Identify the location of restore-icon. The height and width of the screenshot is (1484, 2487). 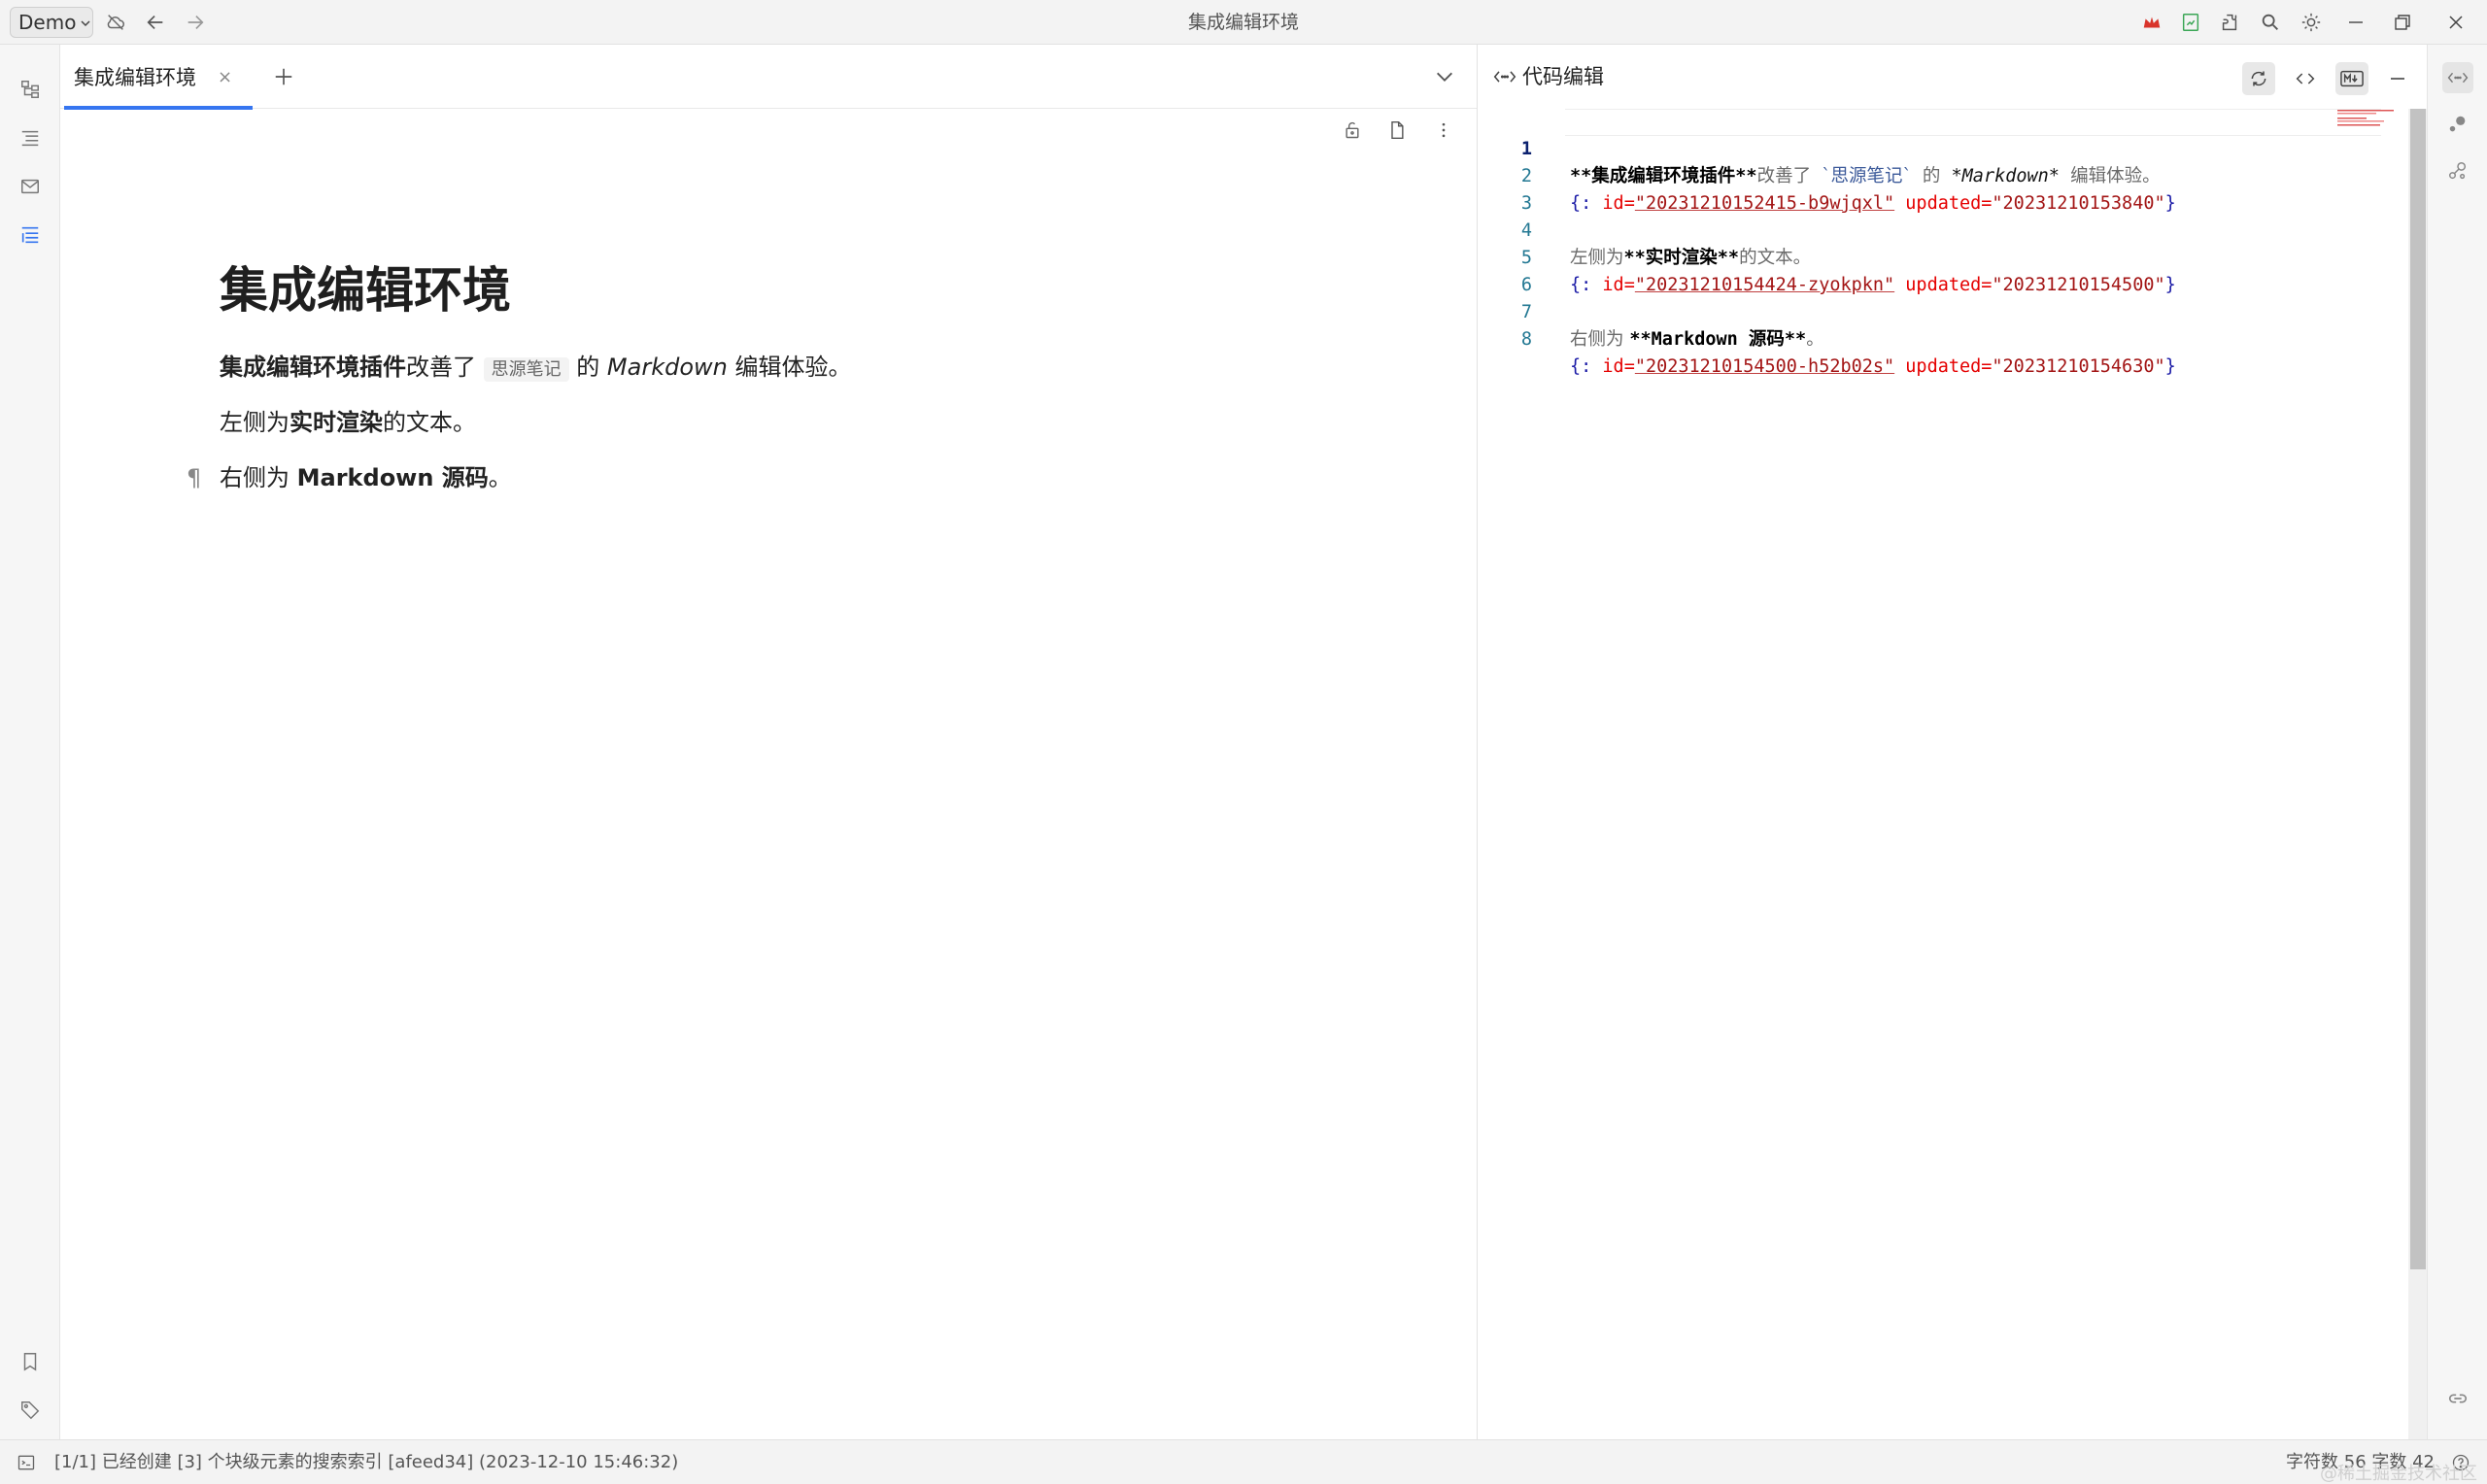
(2402, 22).